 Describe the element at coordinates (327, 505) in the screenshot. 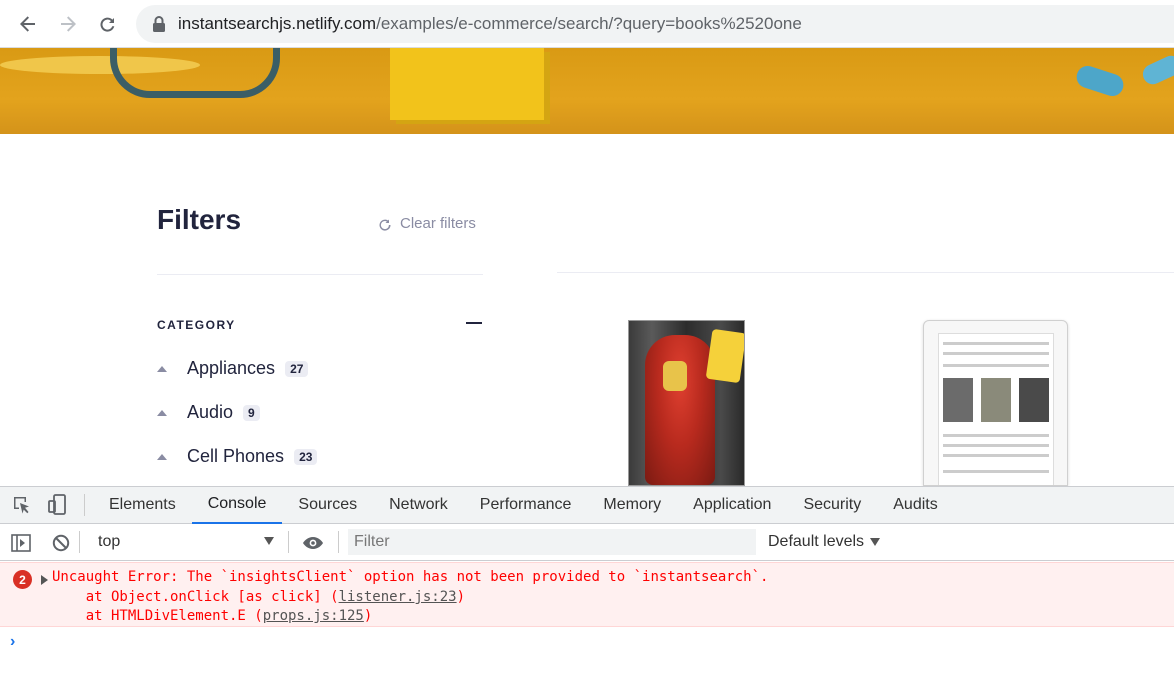

I see `tab-sources: Sources` at that location.